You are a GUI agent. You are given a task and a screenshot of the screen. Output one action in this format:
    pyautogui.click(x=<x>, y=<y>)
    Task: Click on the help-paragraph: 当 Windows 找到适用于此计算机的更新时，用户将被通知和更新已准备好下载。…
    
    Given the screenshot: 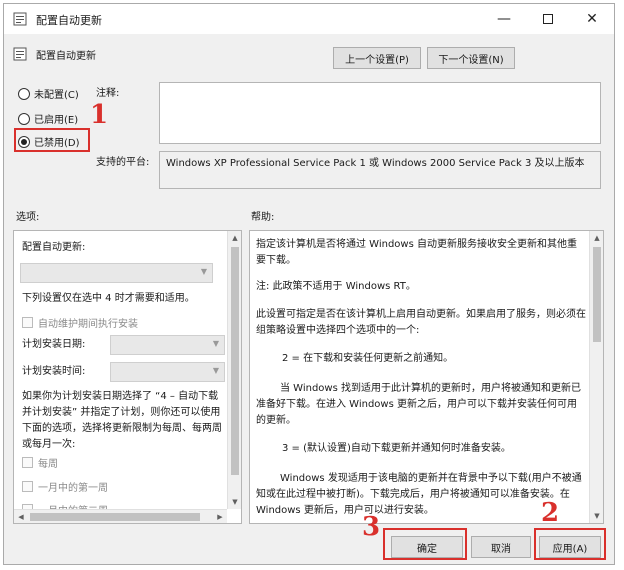 What is the action you would take?
    pyautogui.click(x=418, y=404)
    